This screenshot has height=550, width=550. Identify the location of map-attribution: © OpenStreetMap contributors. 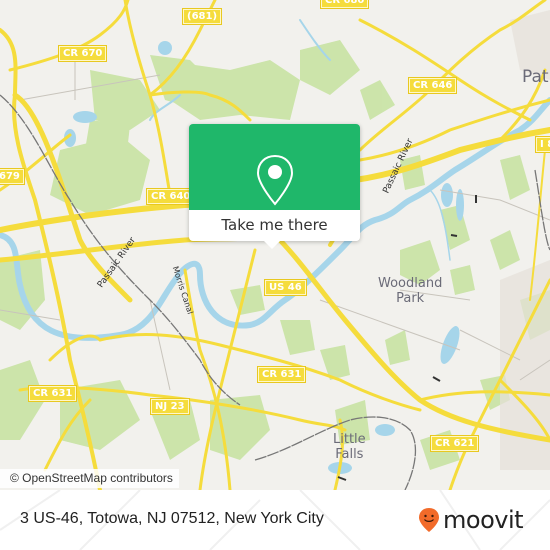
(89, 478).